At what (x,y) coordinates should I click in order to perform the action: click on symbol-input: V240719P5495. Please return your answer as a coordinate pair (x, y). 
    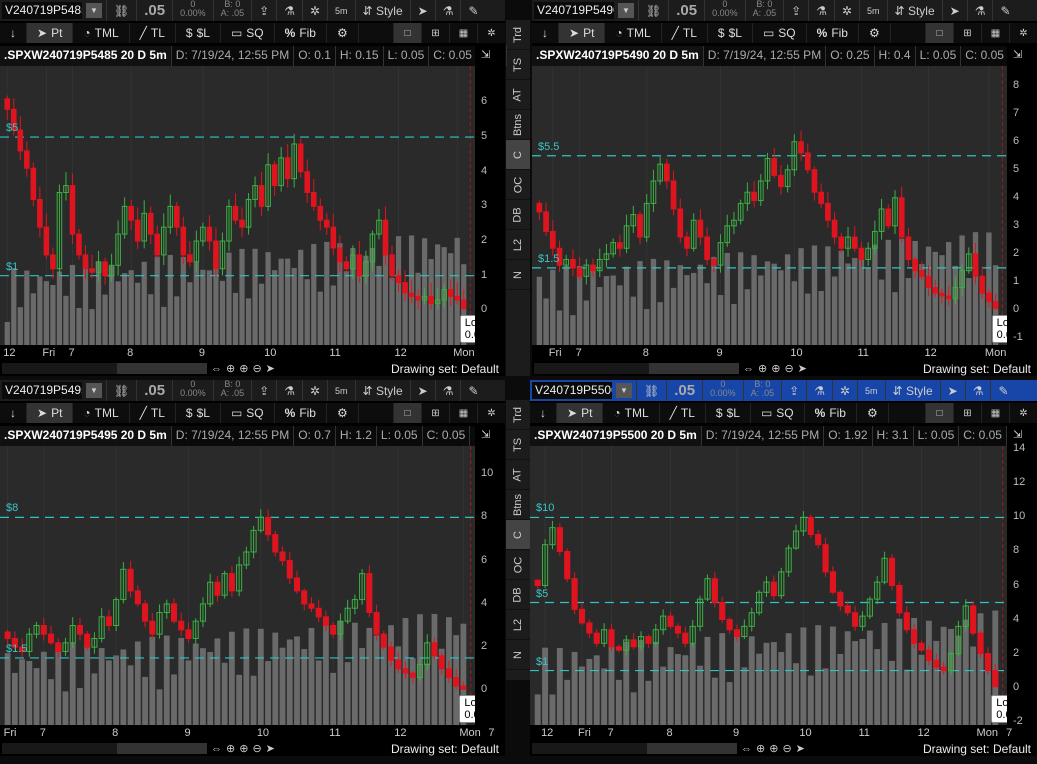
    Looking at the image, I should click on (42, 390).